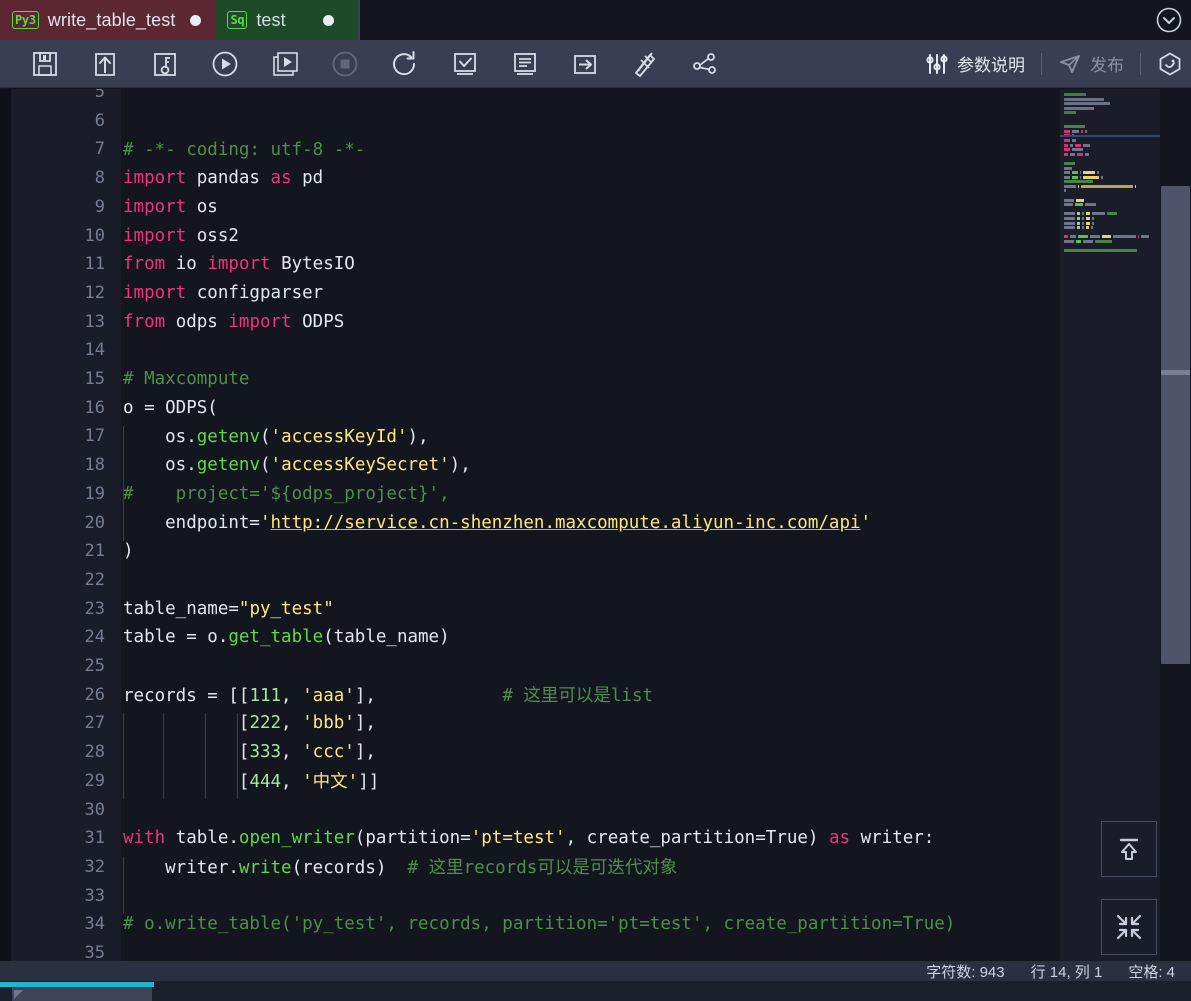  Describe the element at coordinates (1066, 972) in the screenshot. I see `cursor-position-status: 行 14, 列 1` at that location.